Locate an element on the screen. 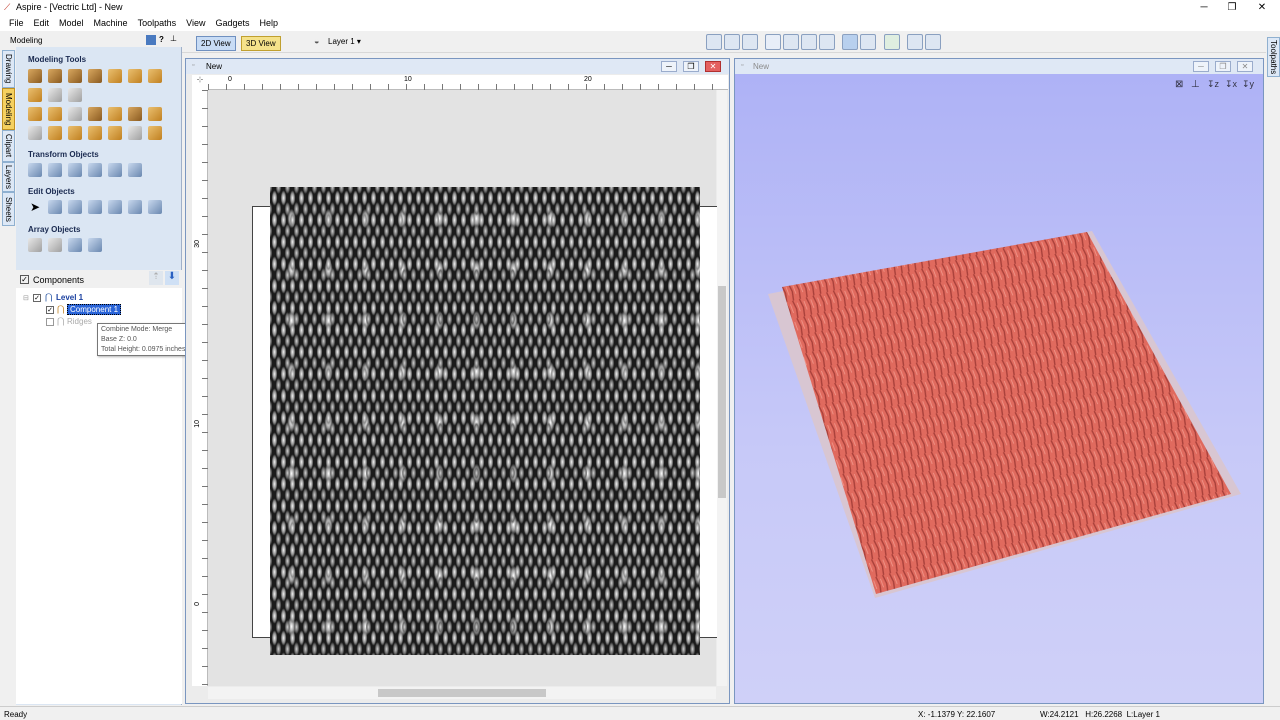  zoom-in-icon is located at coordinates (791, 42).